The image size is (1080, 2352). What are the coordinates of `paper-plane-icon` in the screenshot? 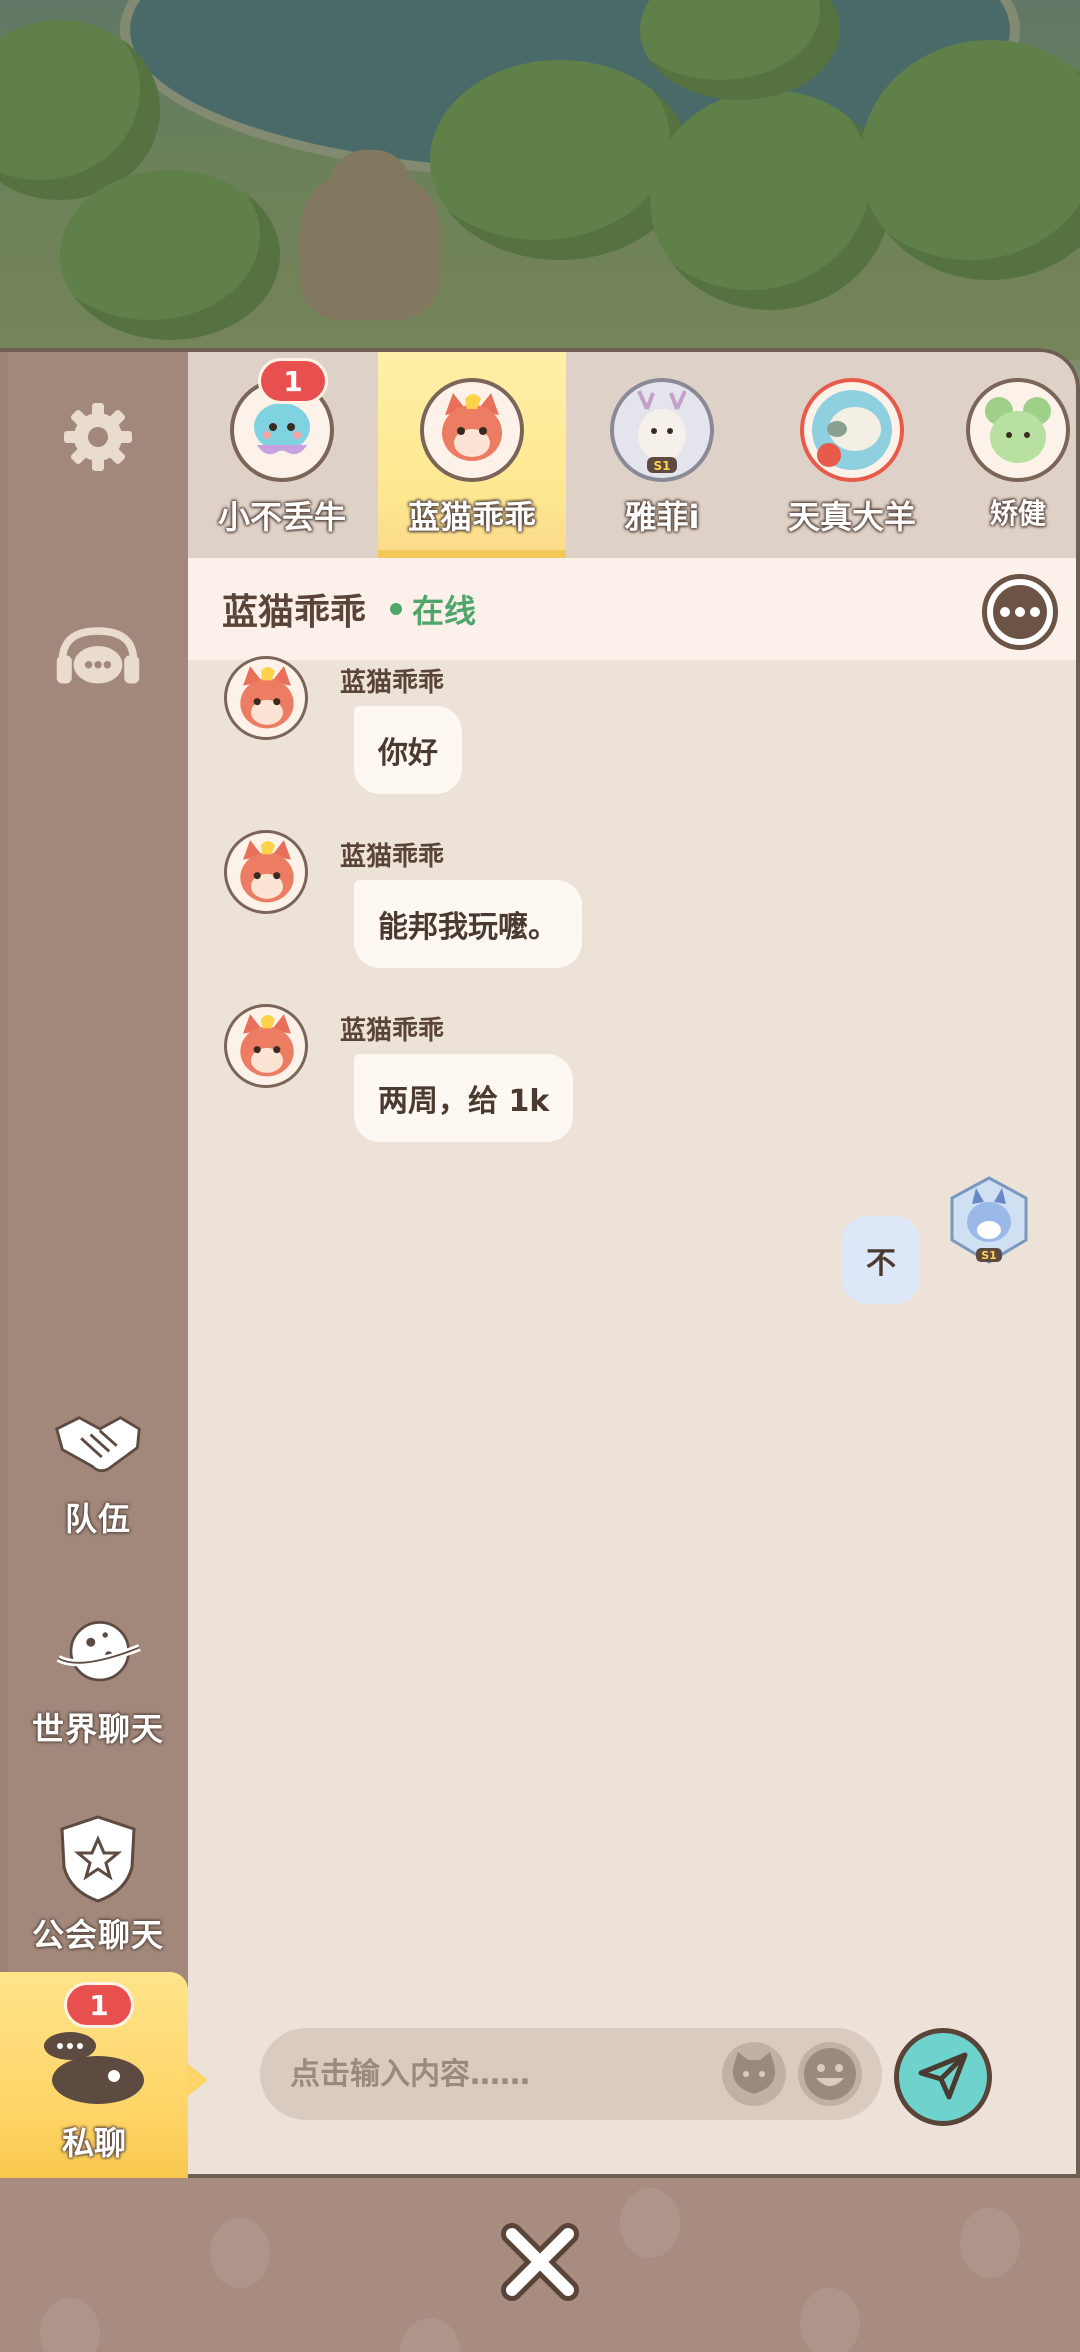 It's located at (943, 2077).